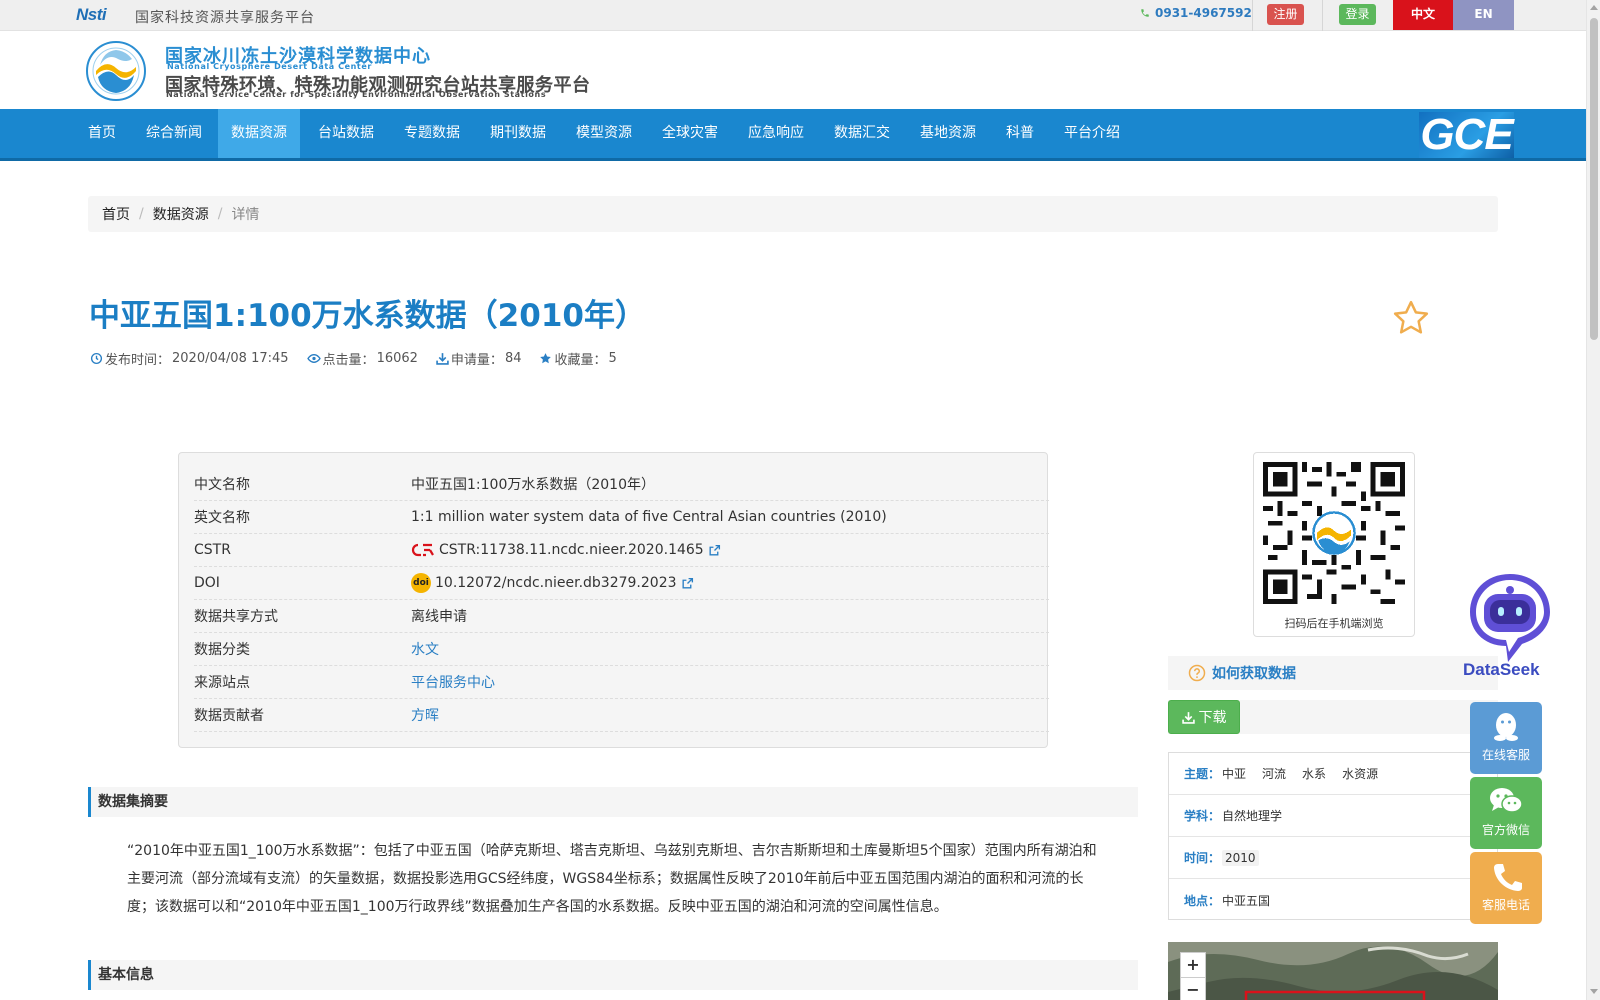  Describe the element at coordinates (1322, 15) in the screenshot. I see `divider` at that location.